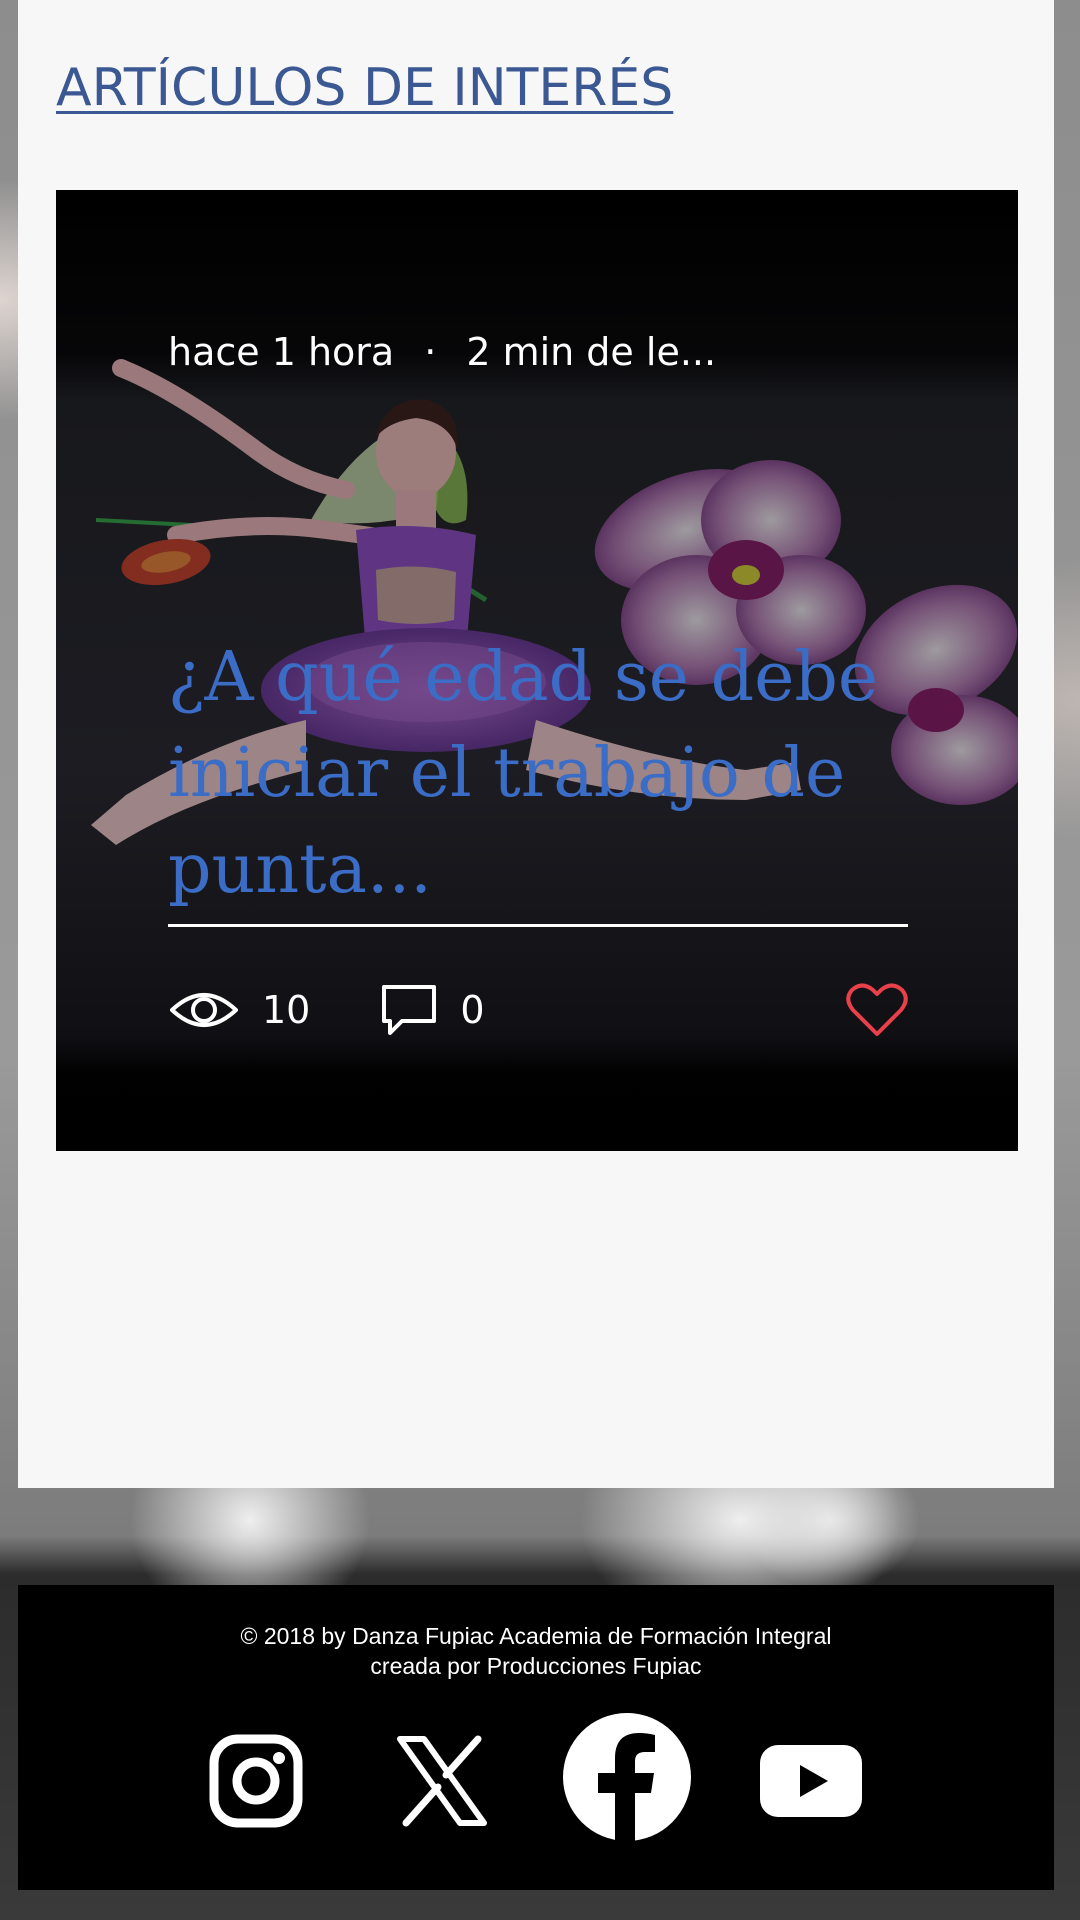 The width and height of the screenshot is (1080, 1920). What do you see at coordinates (409, 1010) in the screenshot?
I see `comment-icon` at bounding box center [409, 1010].